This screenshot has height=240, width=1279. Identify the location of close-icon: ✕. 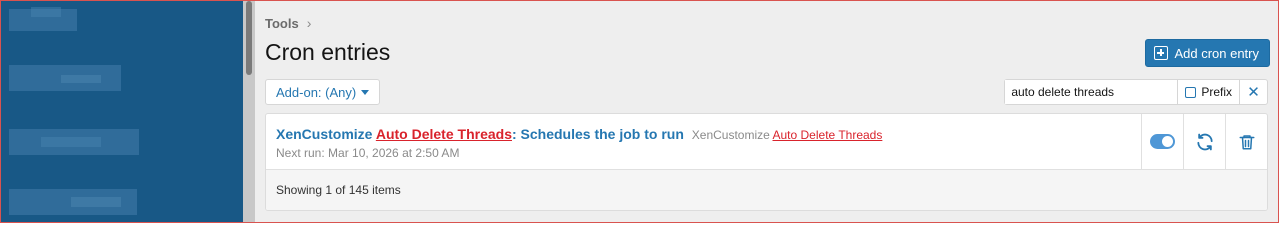
(1253, 92).